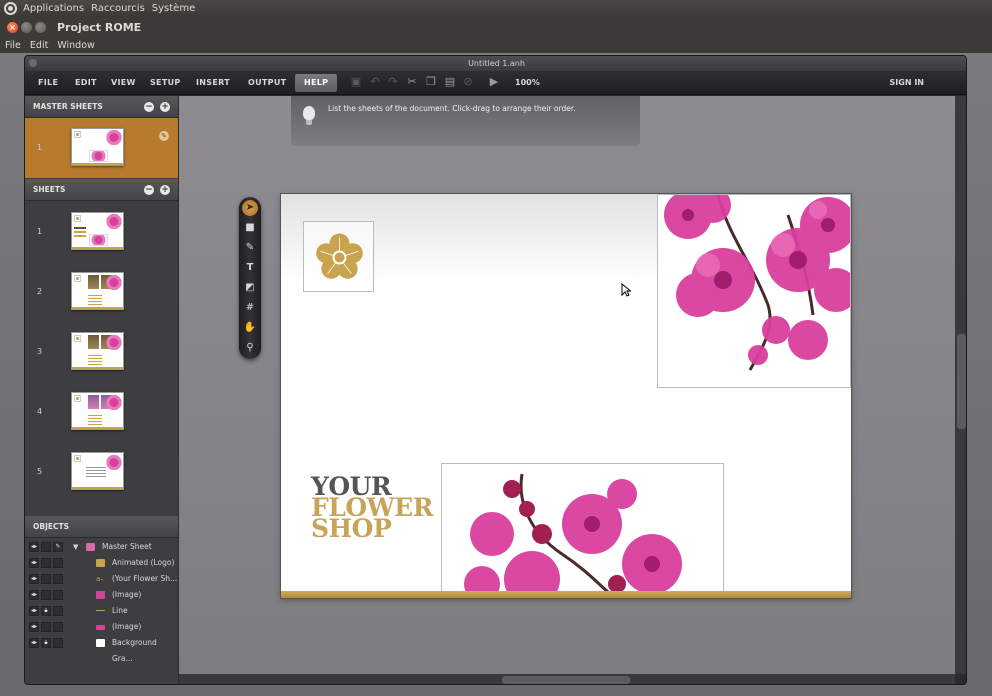  What do you see at coordinates (165, 83) in the screenshot?
I see `toolbar-setup: SETUP` at bounding box center [165, 83].